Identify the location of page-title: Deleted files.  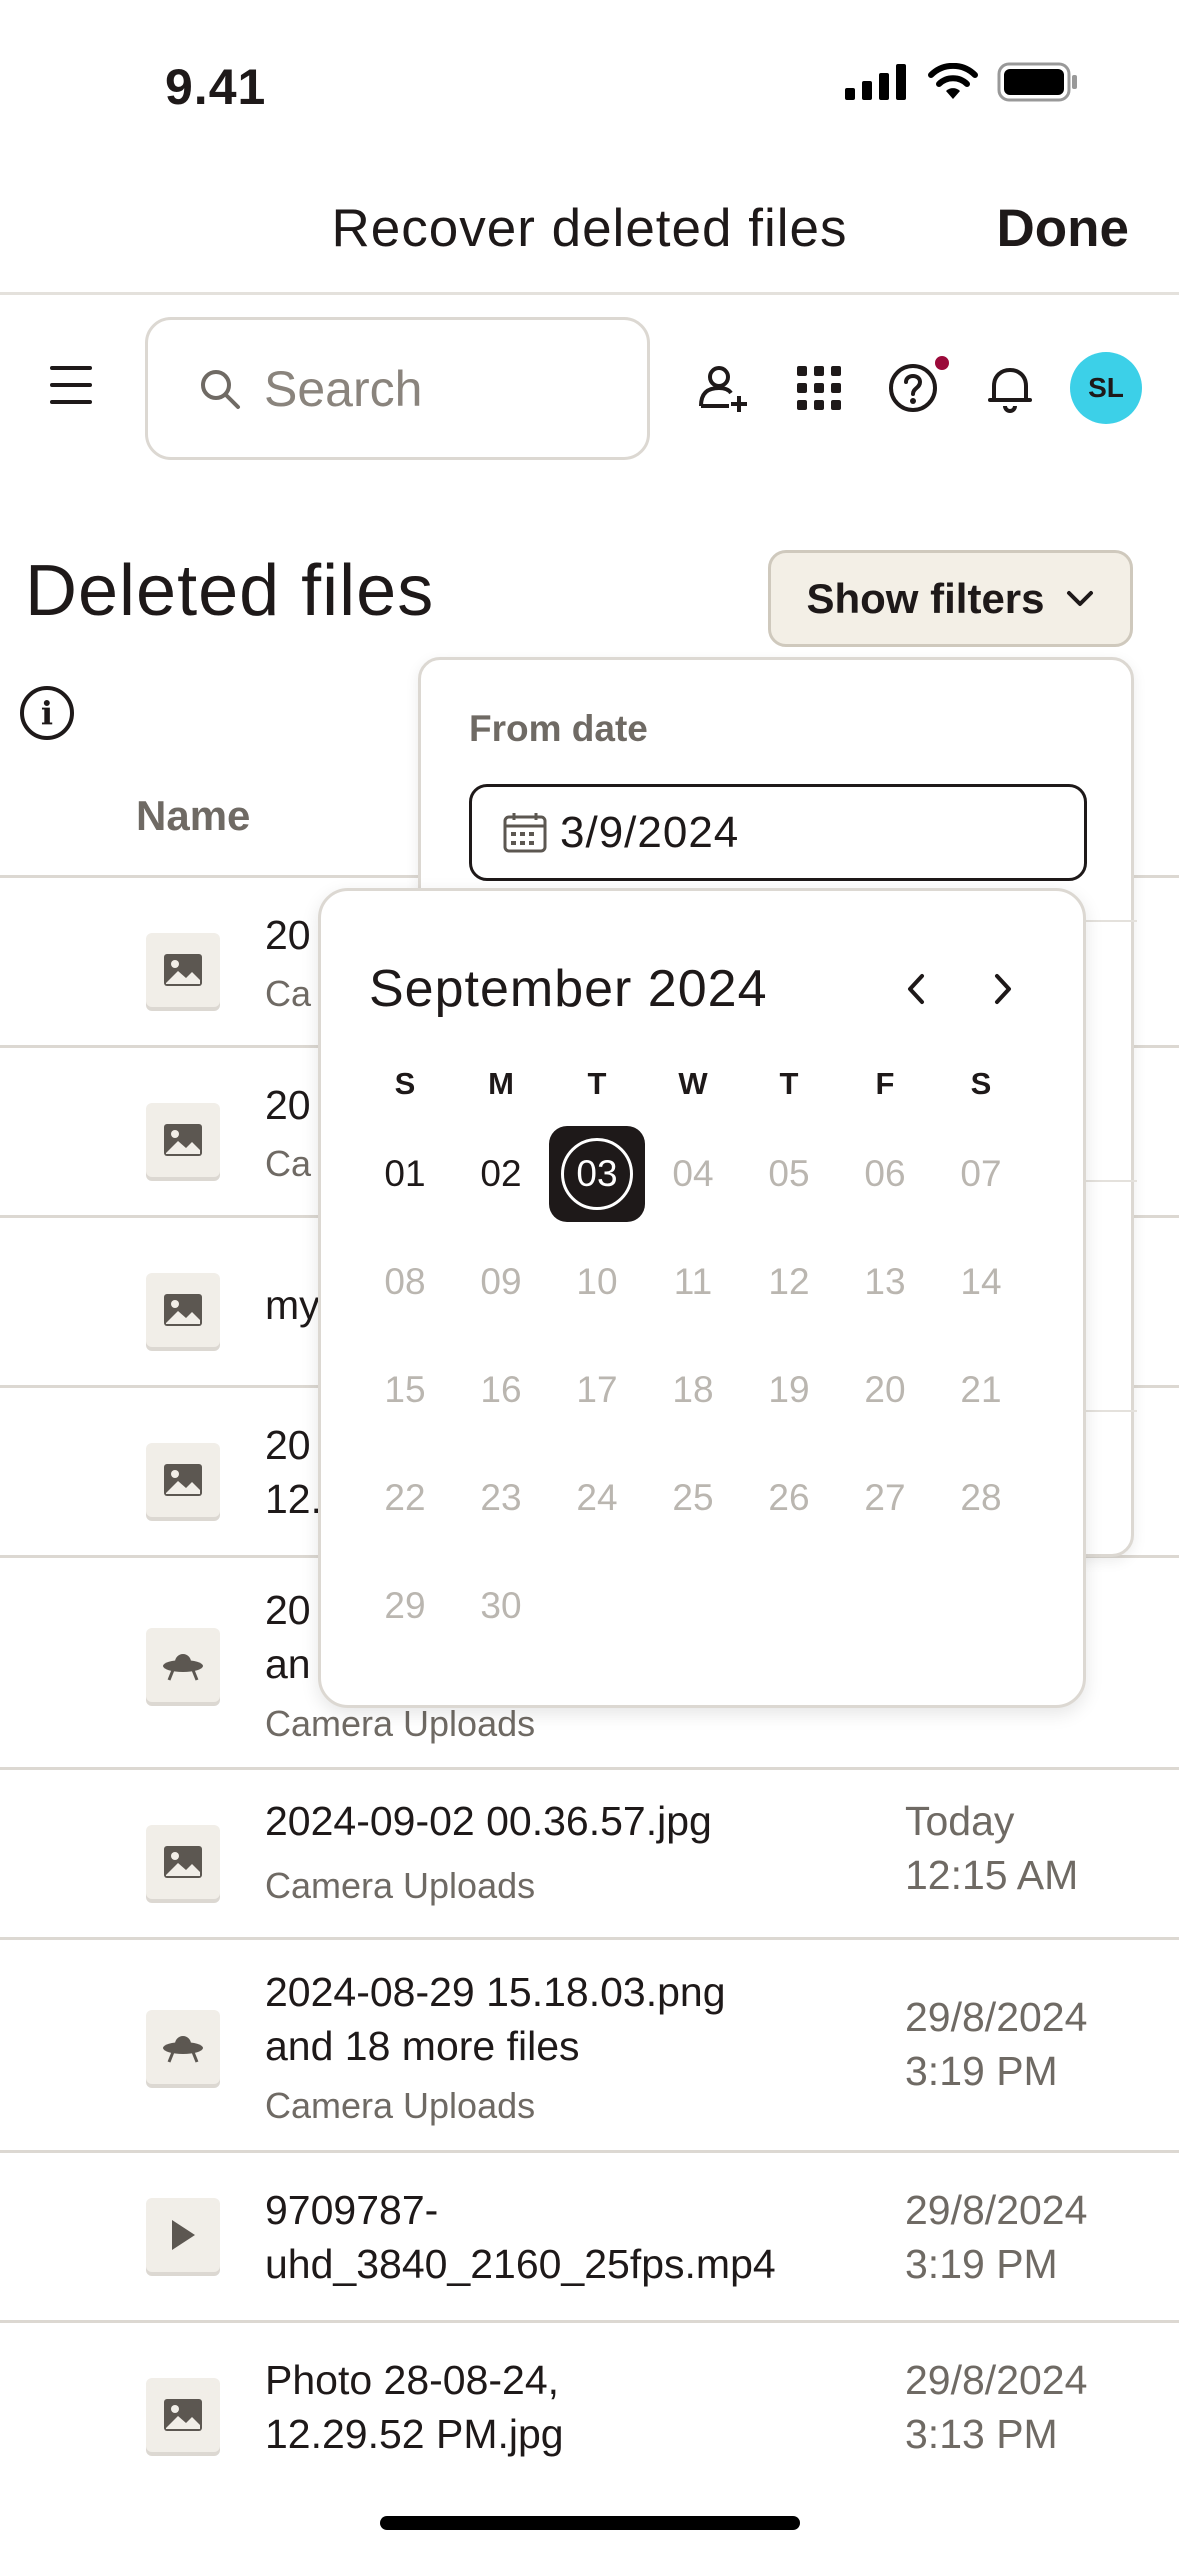
(230, 591).